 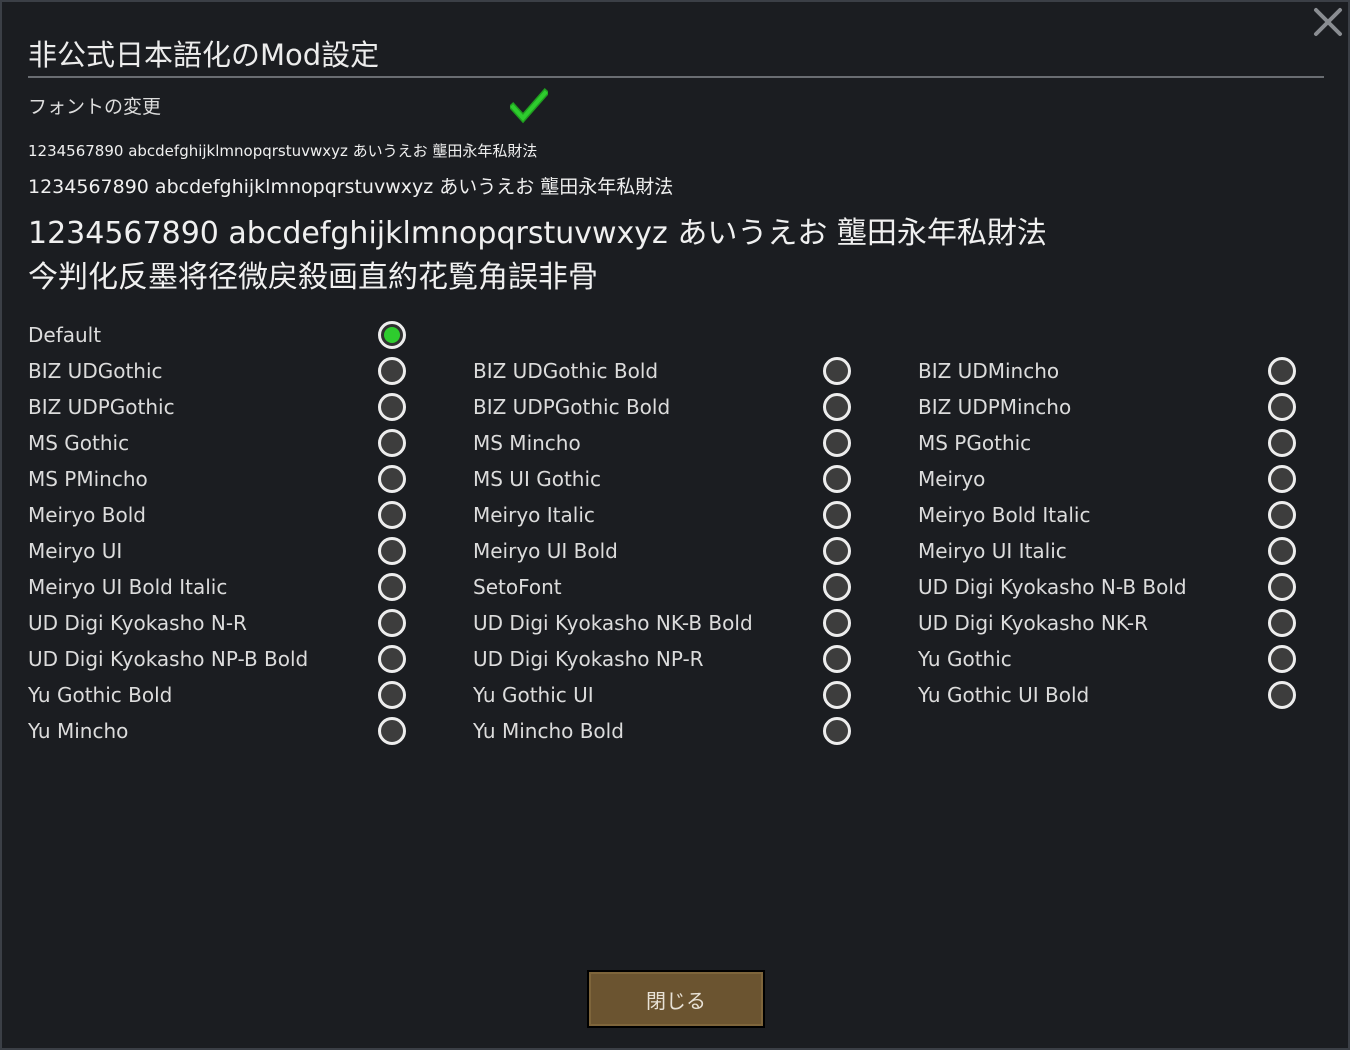 What do you see at coordinates (992, 551) in the screenshot?
I see `font-option-label: Meiryo UI Italic` at bounding box center [992, 551].